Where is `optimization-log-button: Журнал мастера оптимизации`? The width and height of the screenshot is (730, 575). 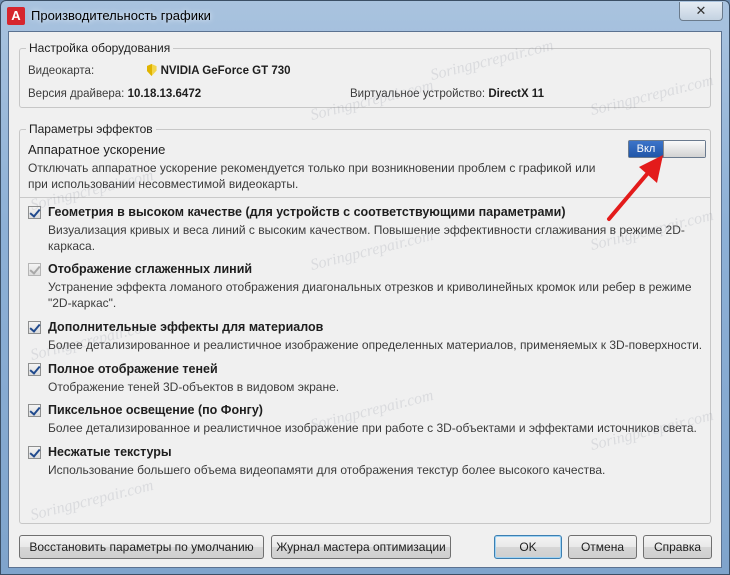
optimization-log-button: Журнал мастера оптимизации is located at coordinates (361, 547).